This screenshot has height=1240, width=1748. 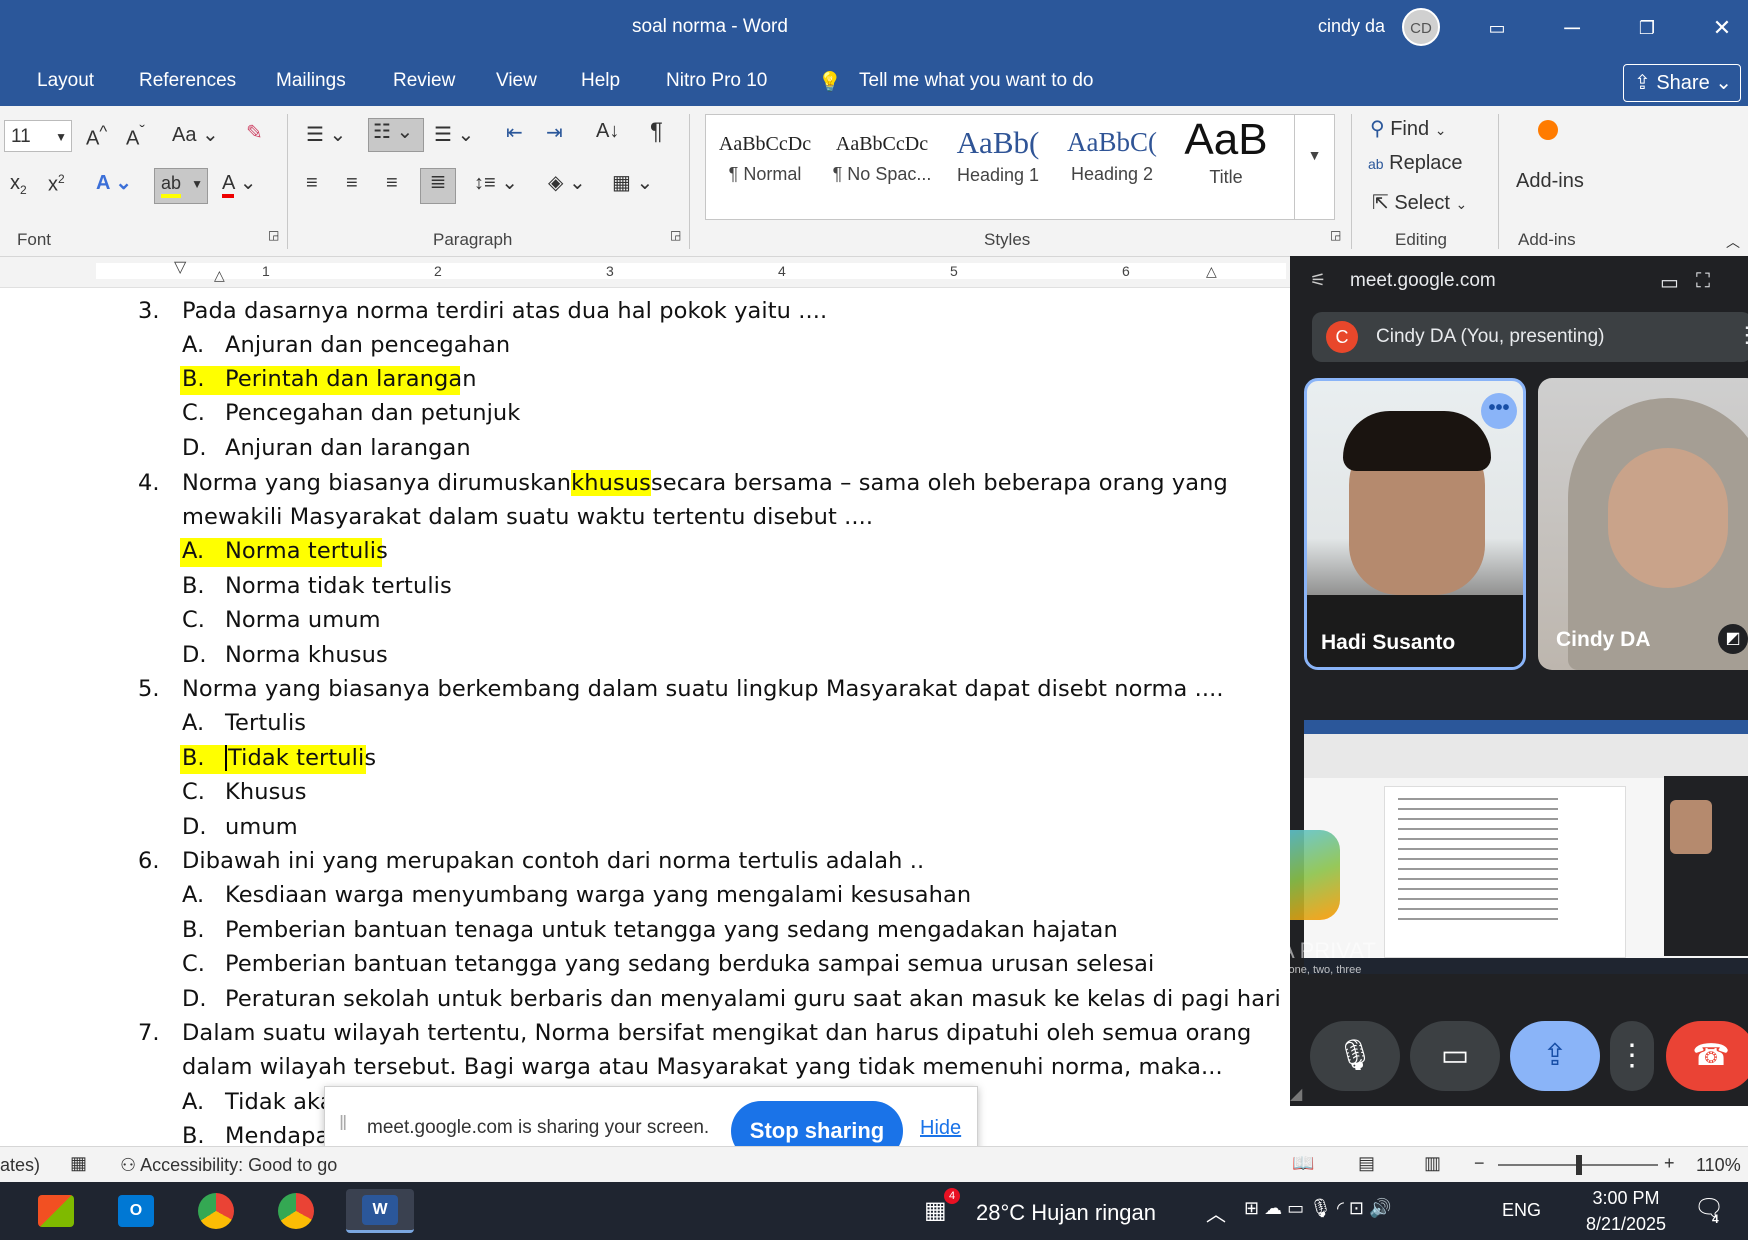 What do you see at coordinates (1296, 1094) in the screenshot?
I see `resize-handle-icon: ◢` at bounding box center [1296, 1094].